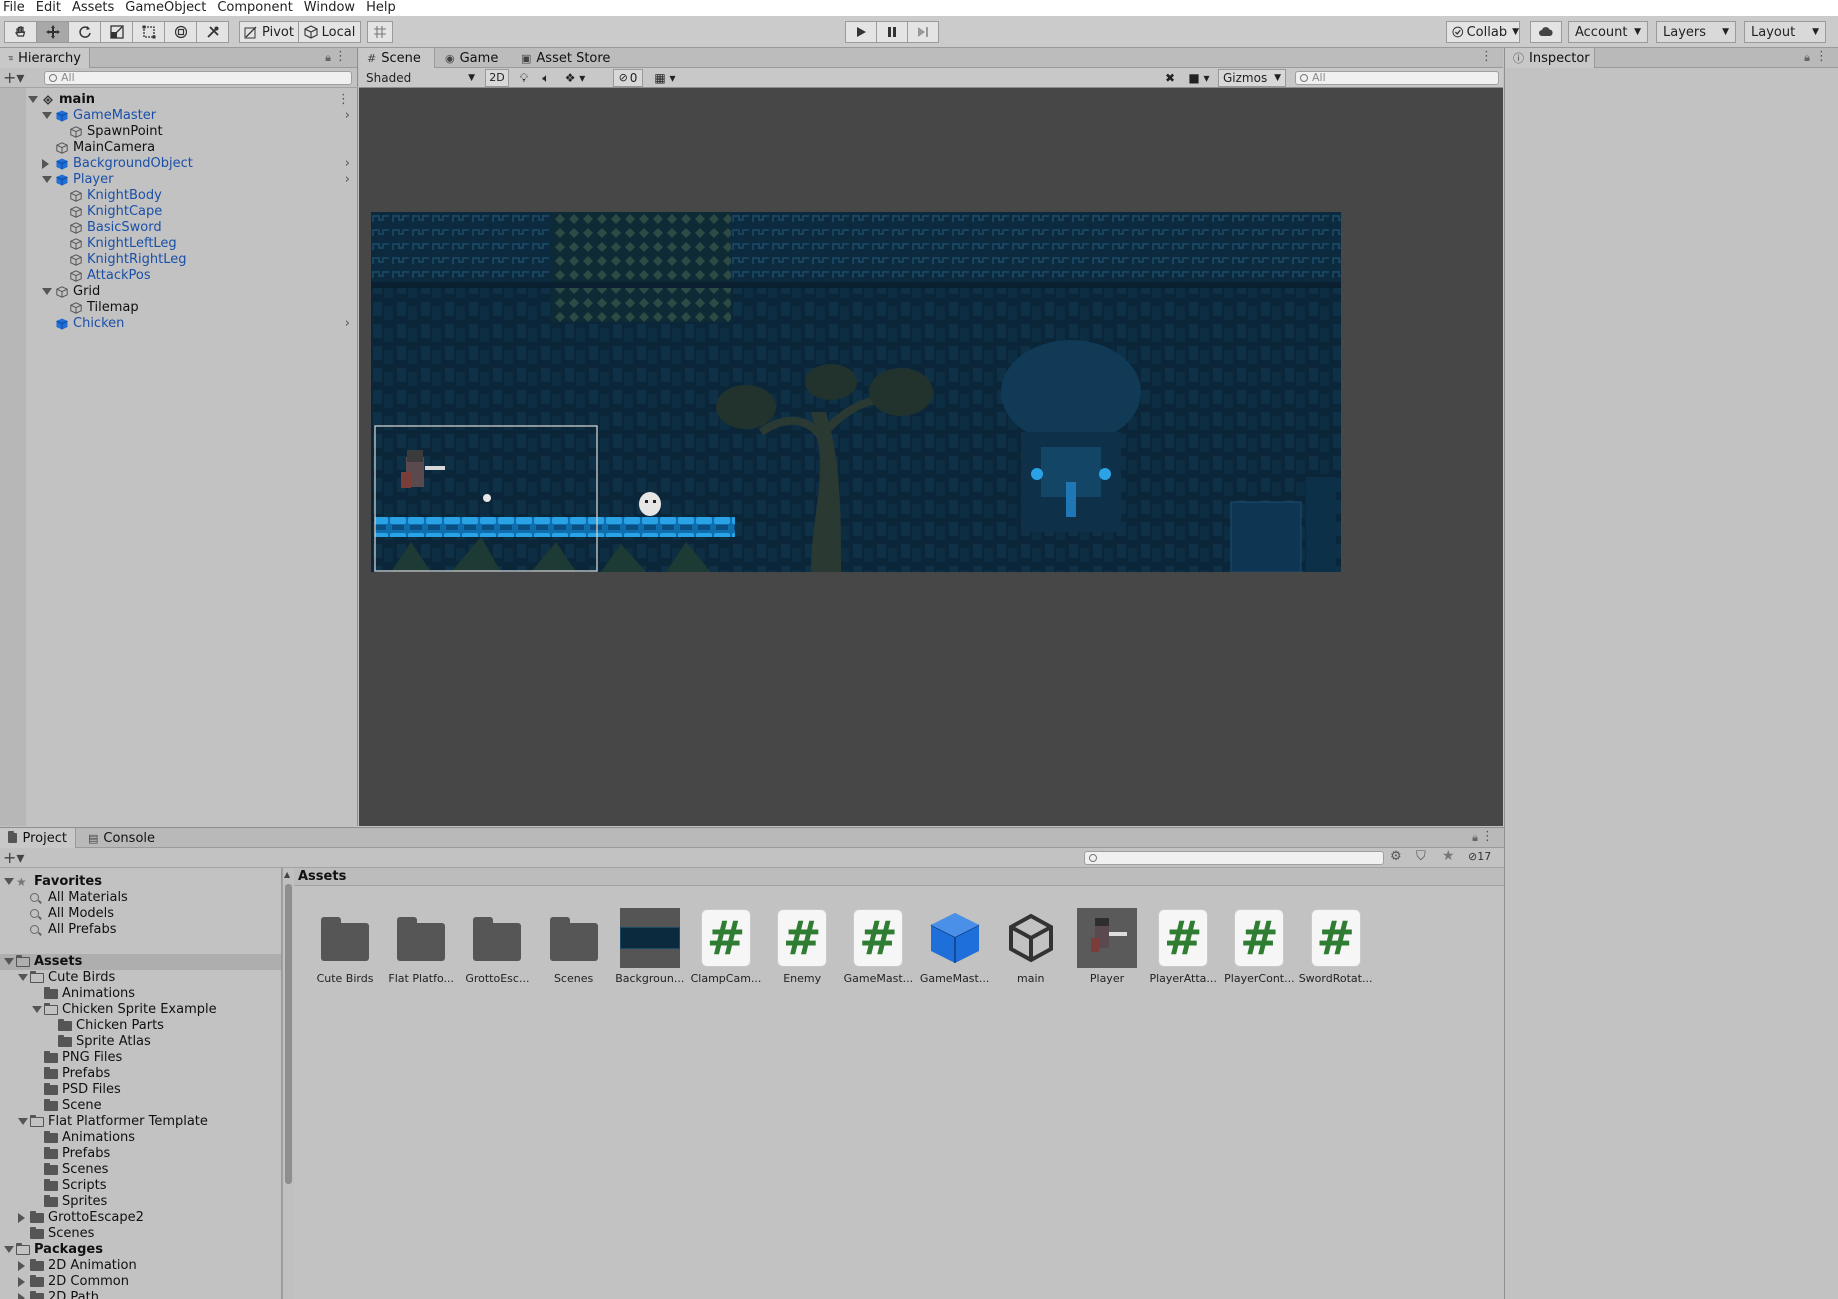 Image resolution: width=1838 pixels, height=1299 pixels. Describe the element at coordinates (212, 32) in the screenshot. I see `custom-tool-button` at that location.